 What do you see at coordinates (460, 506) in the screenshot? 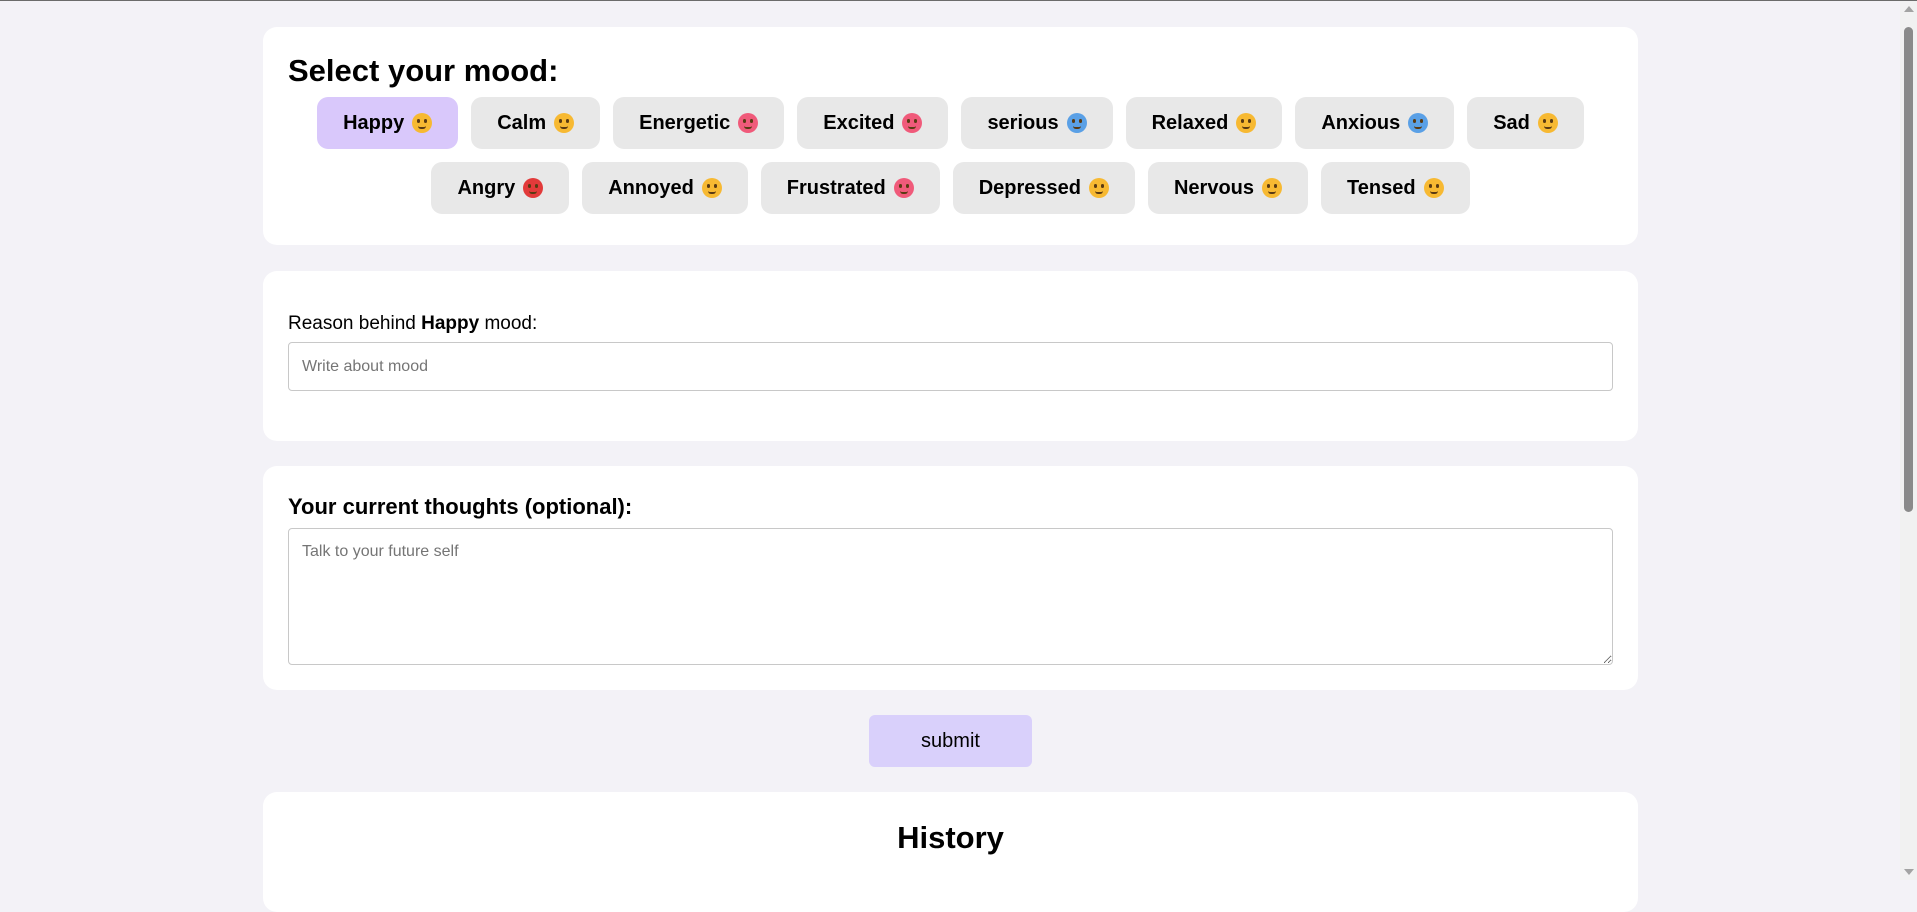
I see `thoughts-label: Your current thoughts (optional):` at bounding box center [460, 506].